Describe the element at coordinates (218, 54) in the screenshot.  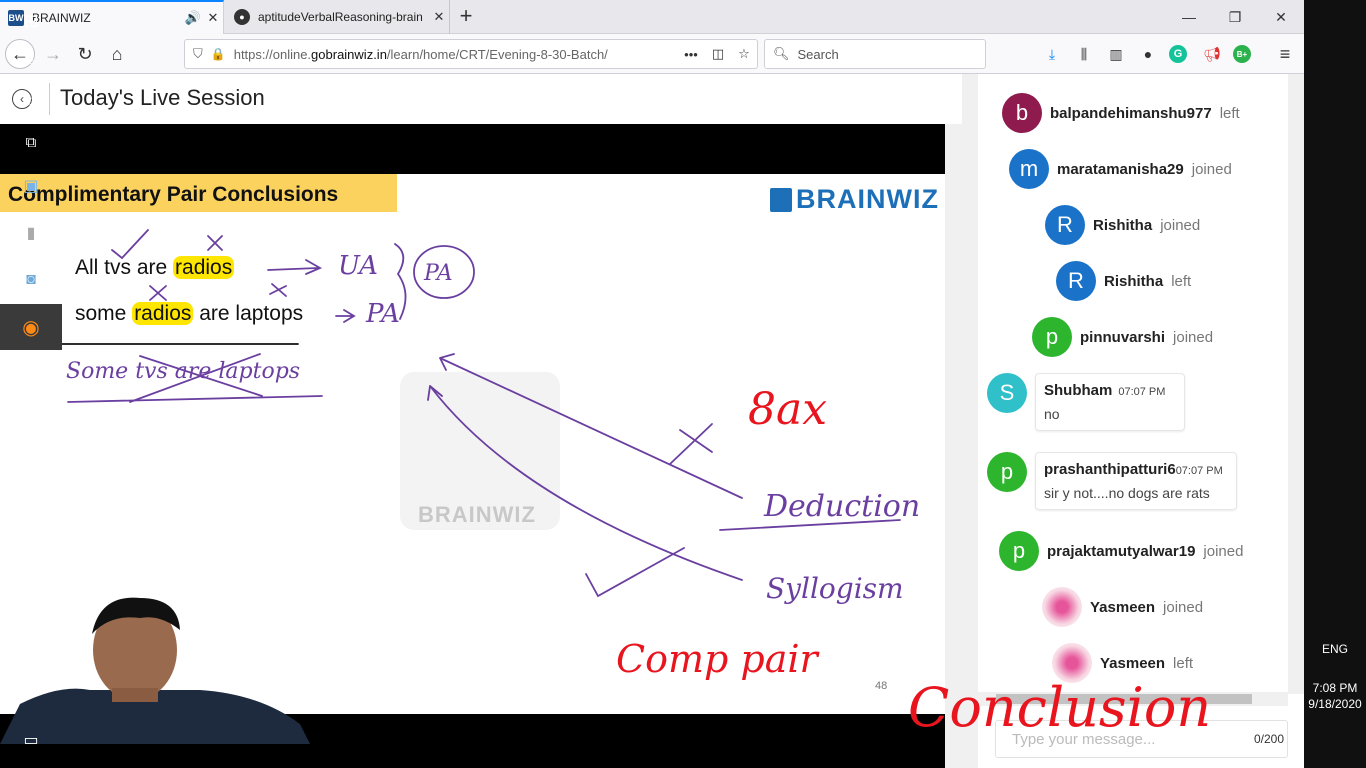
I see `lock-icon: 🔒` at that location.